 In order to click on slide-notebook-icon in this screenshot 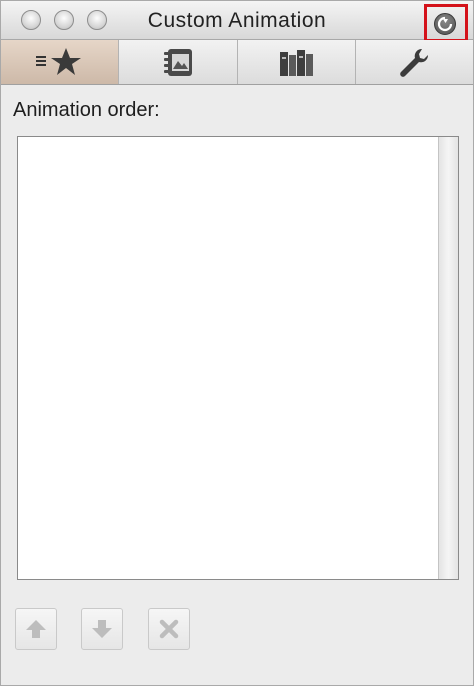, I will do `click(177, 62)`.